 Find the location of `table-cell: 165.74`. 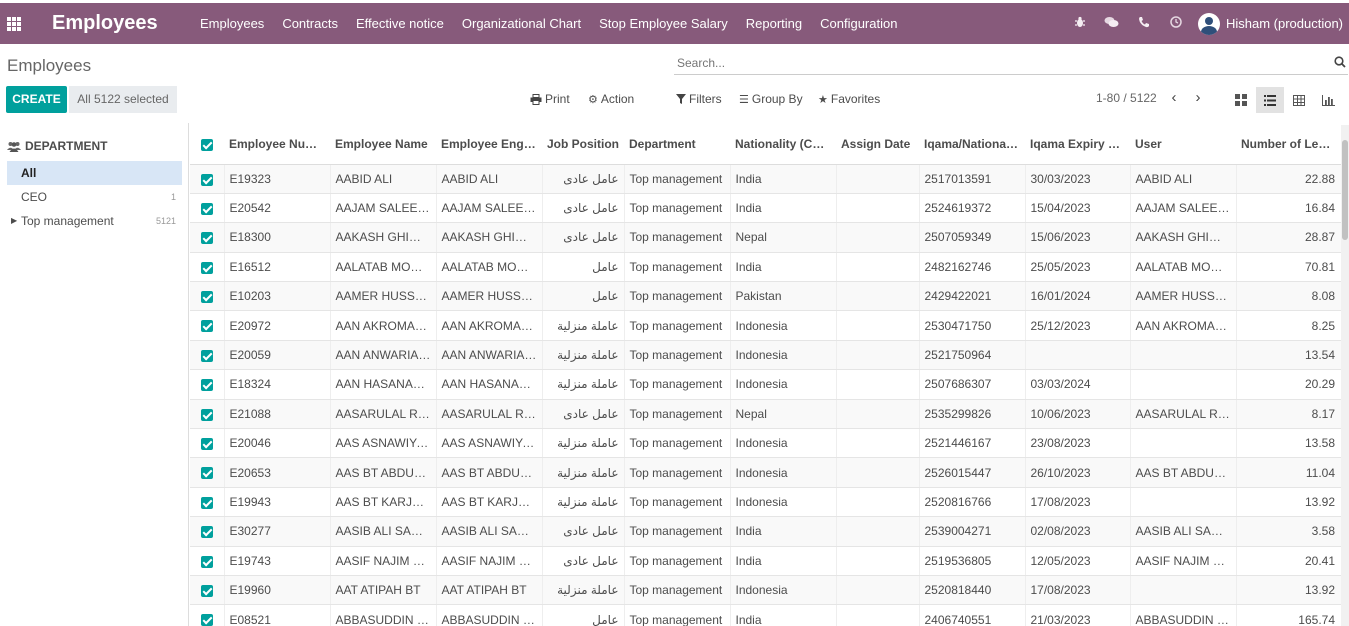

table-cell: 165.74 is located at coordinates (1288, 615).